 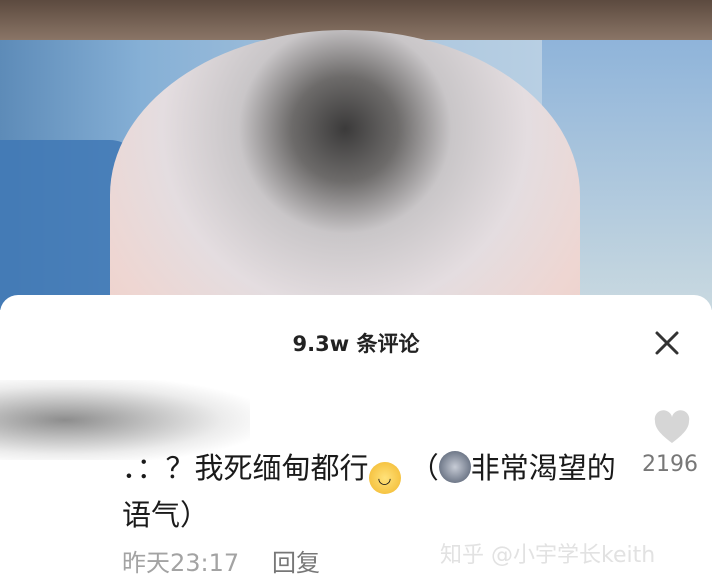 I want to click on heart-icon, so click(x=672, y=428).